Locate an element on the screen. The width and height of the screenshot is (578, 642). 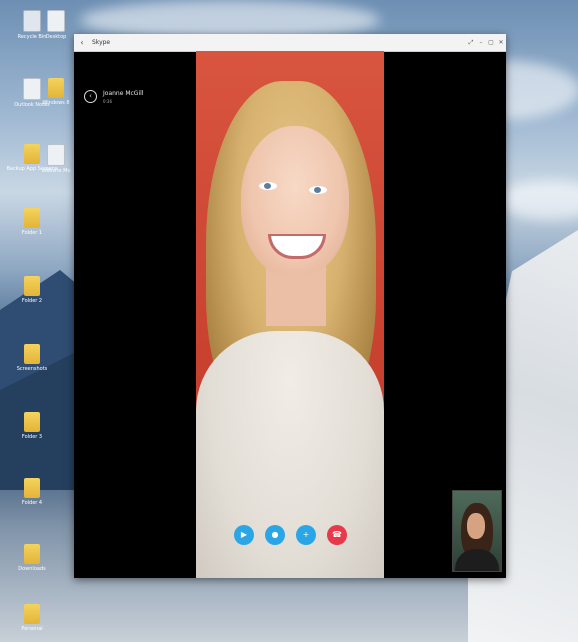
desktop-icon: Folder 4 is located at coordinates (32, 492).